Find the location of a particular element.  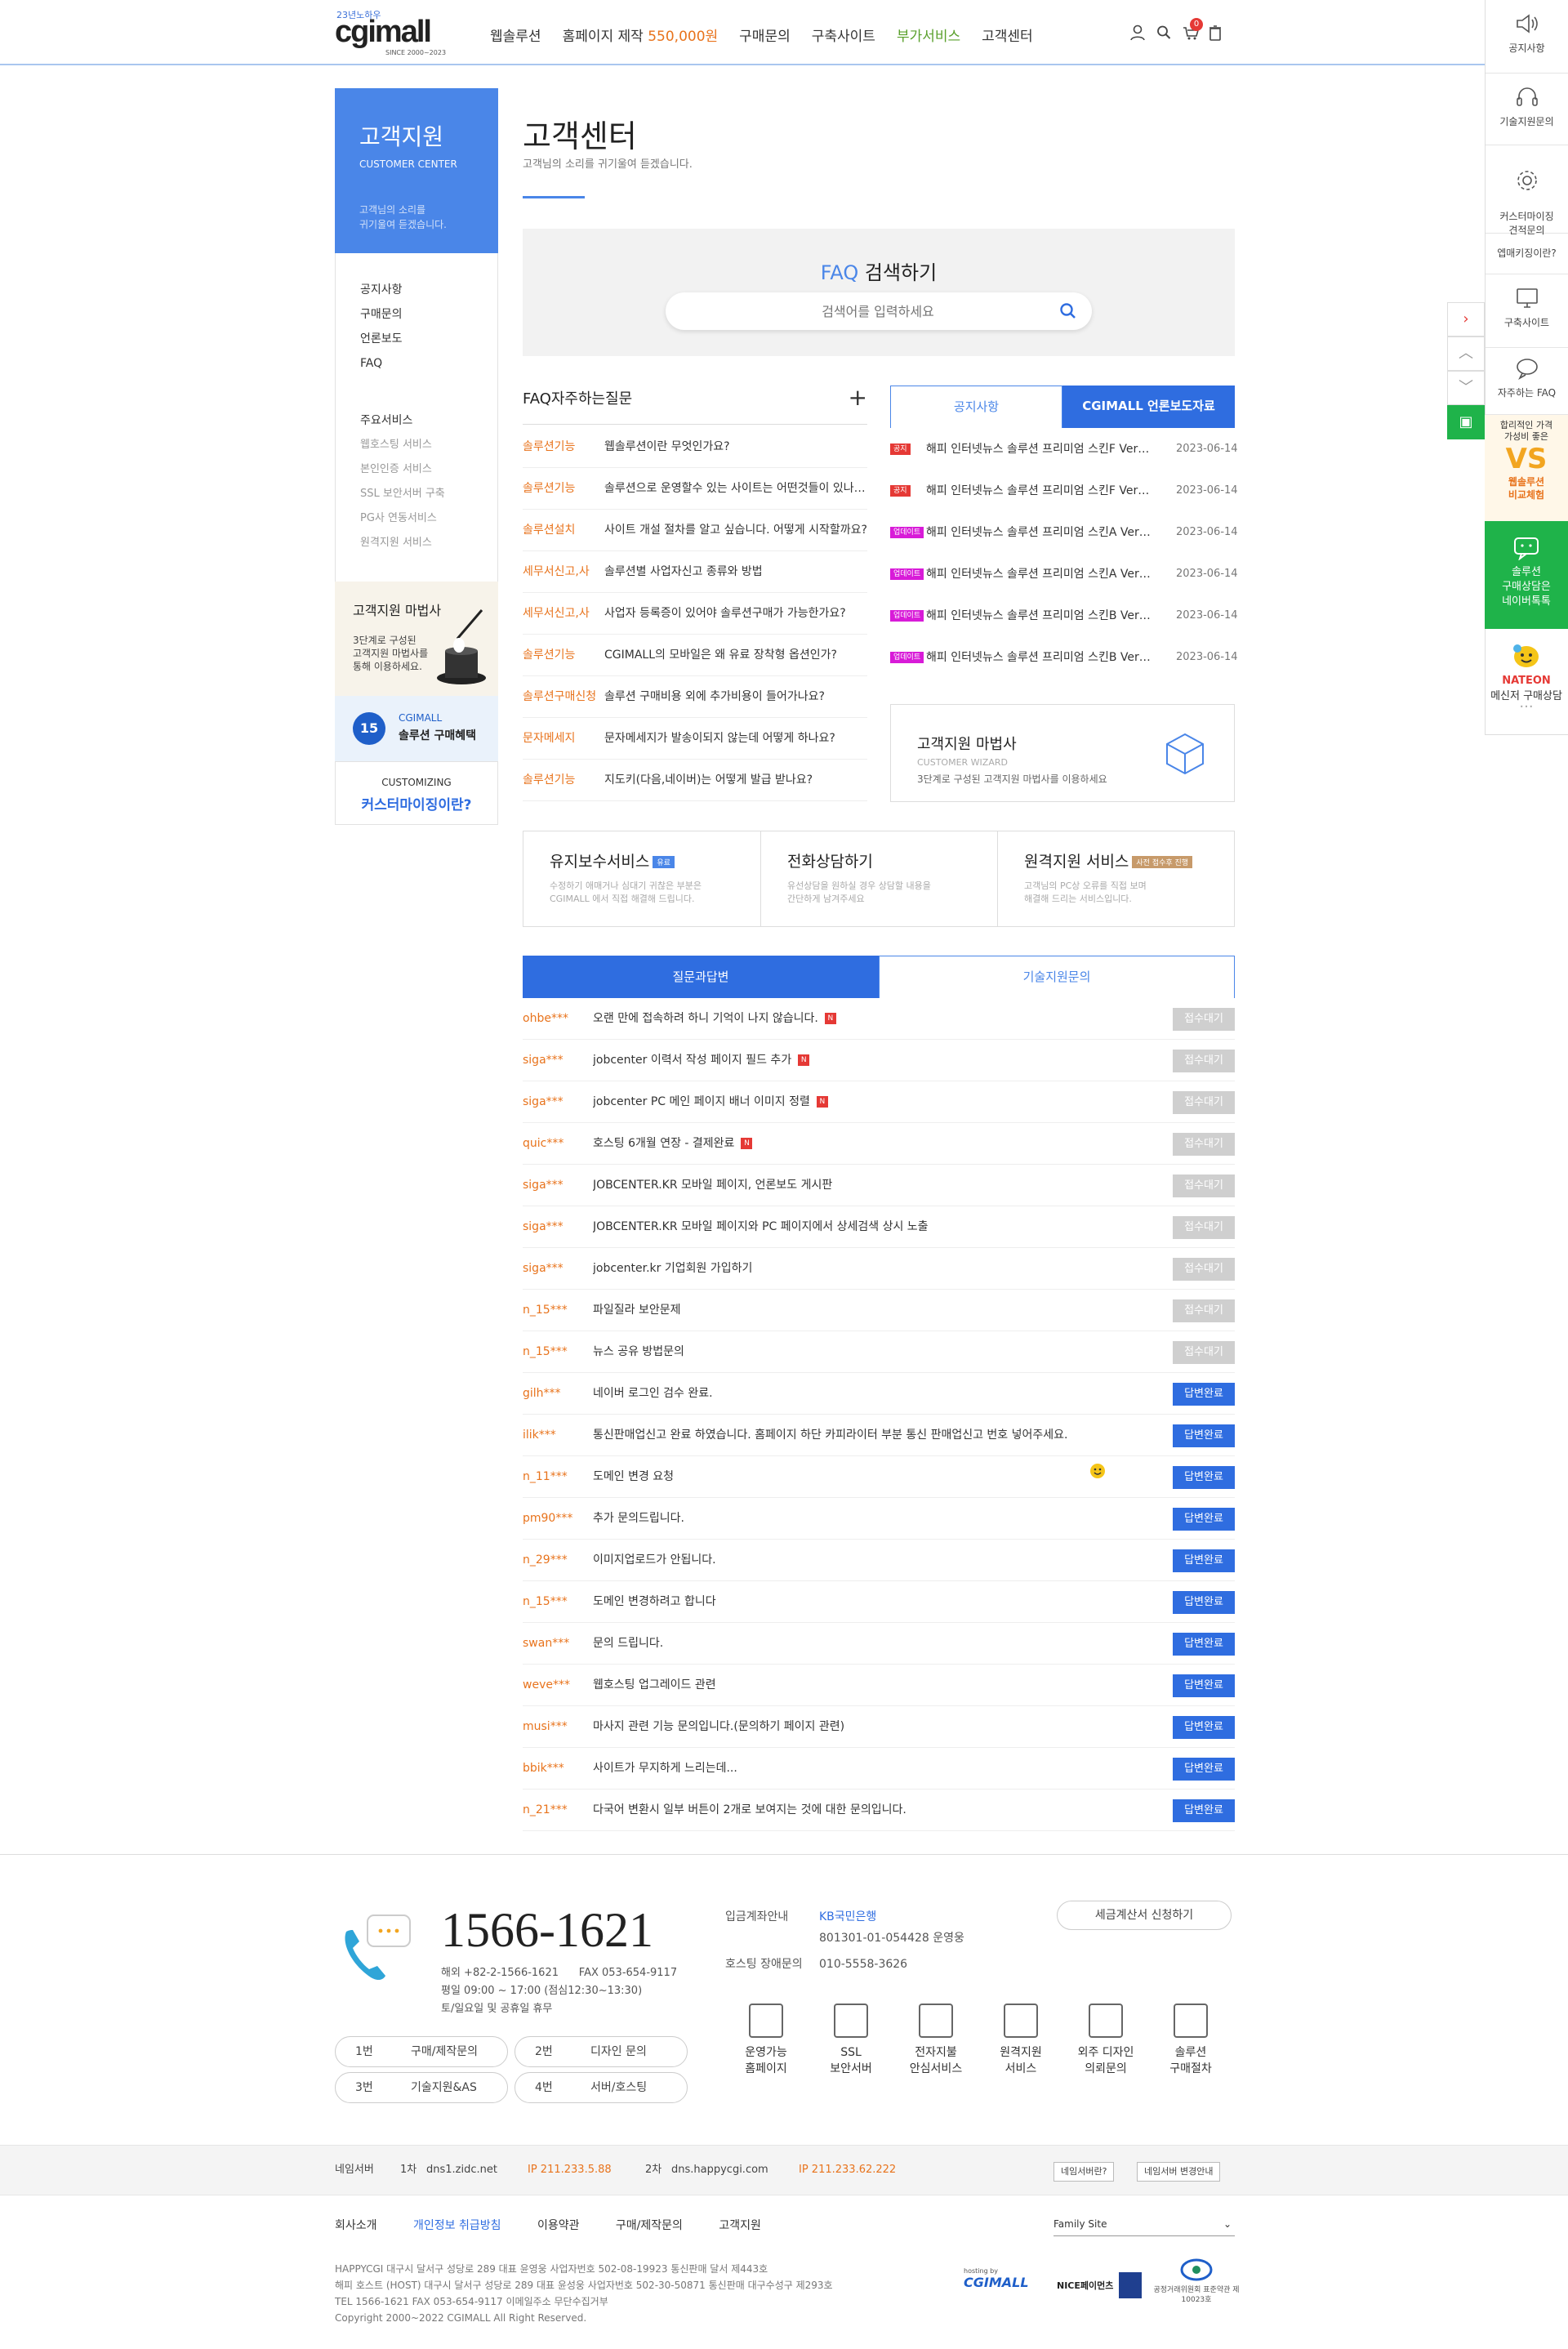

ext-2: 2번 디자인 문의 is located at coordinates (601, 2051).